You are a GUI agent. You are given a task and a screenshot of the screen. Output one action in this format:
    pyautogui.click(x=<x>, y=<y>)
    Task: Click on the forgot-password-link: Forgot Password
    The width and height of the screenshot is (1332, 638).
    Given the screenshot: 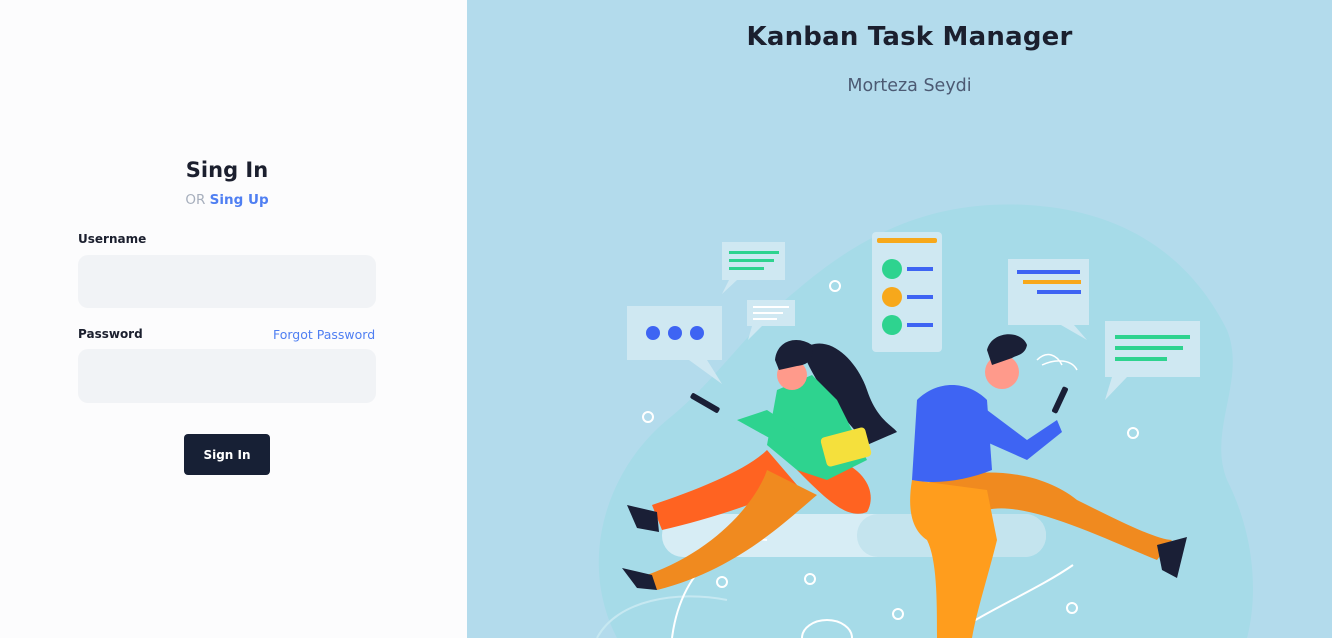 What is the action you would take?
    pyautogui.click(x=324, y=334)
    